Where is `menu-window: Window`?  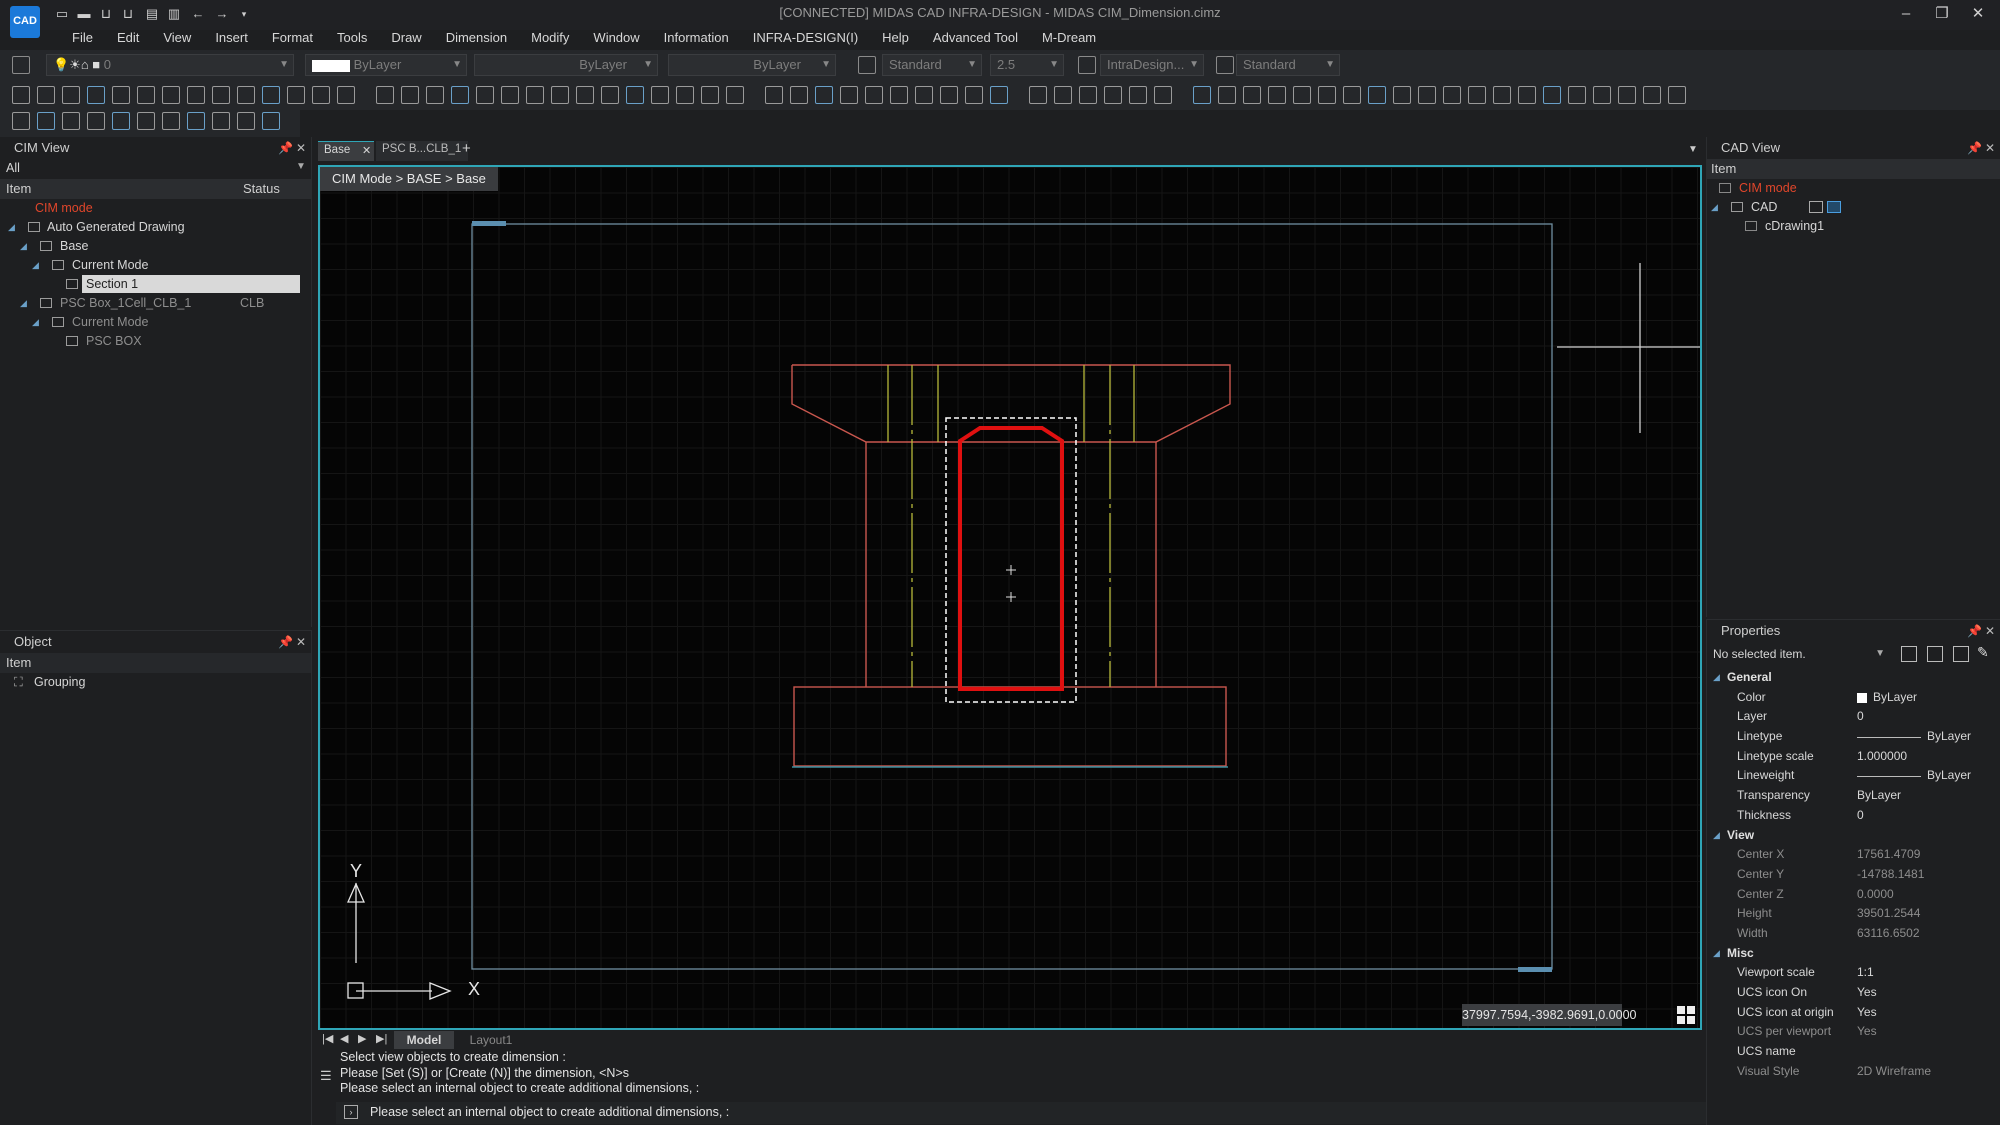 menu-window: Window is located at coordinates (616, 39).